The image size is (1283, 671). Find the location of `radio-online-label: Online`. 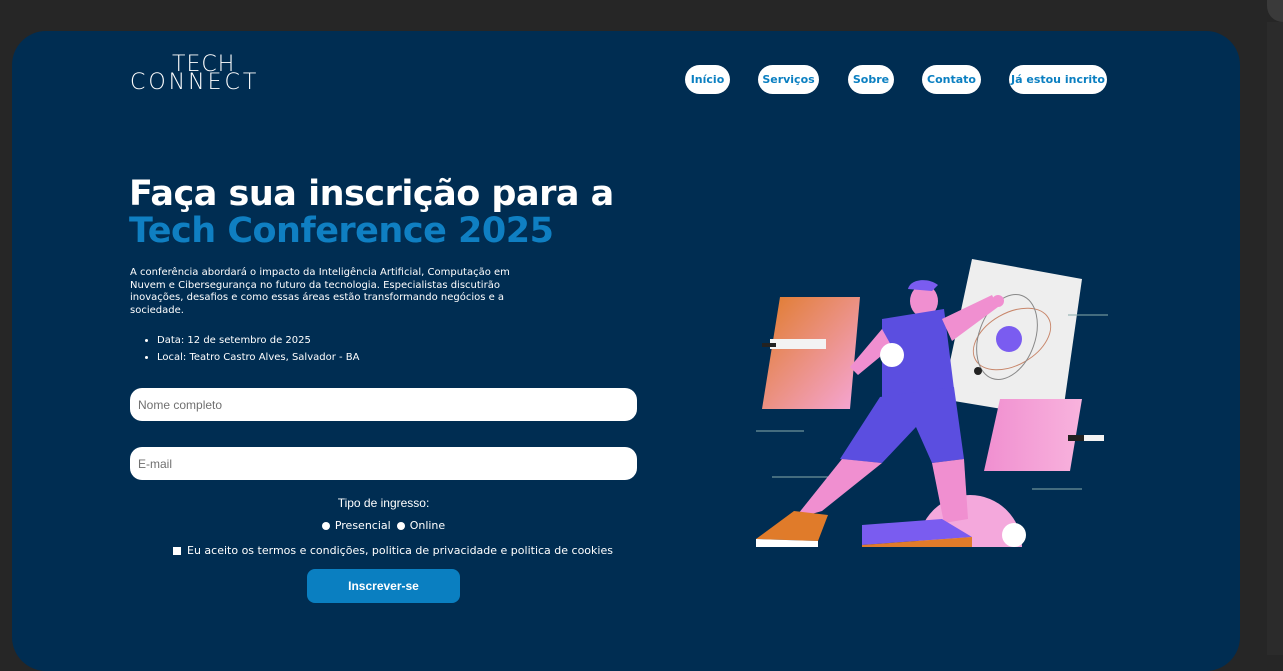

radio-online-label: Online is located at coordinates (427, 525).